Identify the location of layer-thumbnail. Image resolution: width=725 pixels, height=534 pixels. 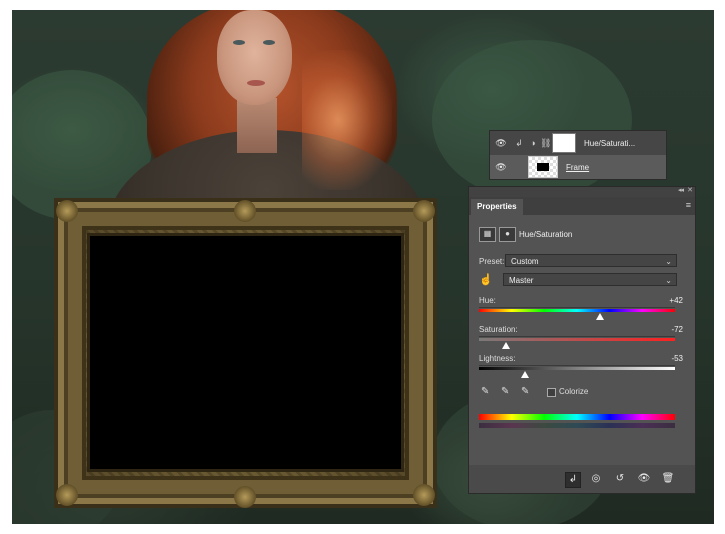
(543, 167).